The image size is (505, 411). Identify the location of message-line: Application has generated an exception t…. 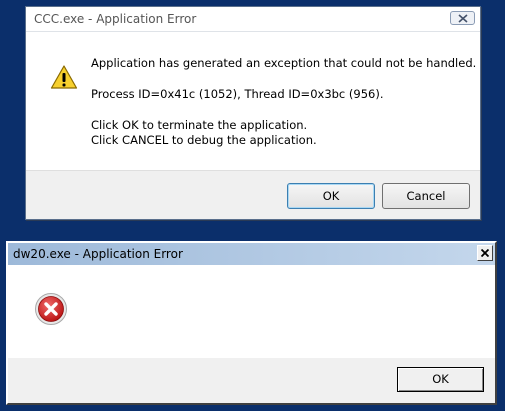
(284, 63).